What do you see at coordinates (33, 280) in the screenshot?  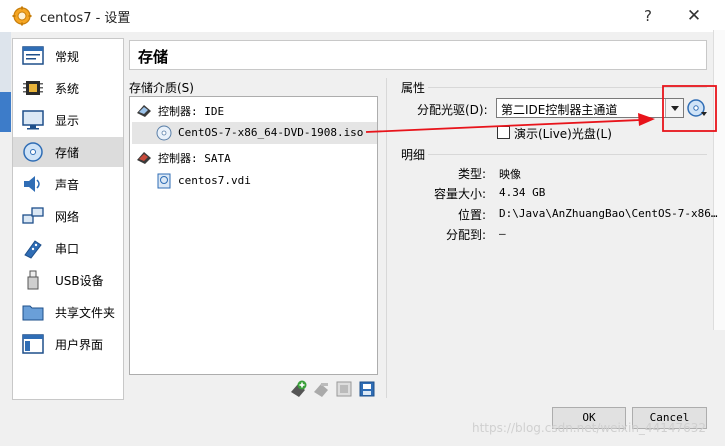 I see `usb-icon` at bounding box center [33, 280].